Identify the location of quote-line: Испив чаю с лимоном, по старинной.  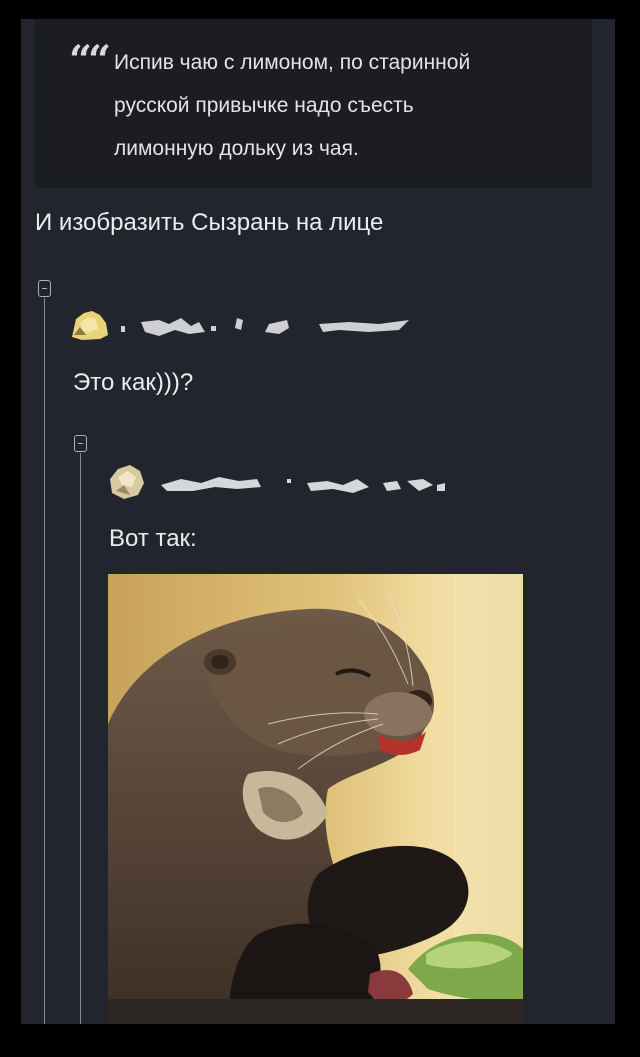
(292, 62).